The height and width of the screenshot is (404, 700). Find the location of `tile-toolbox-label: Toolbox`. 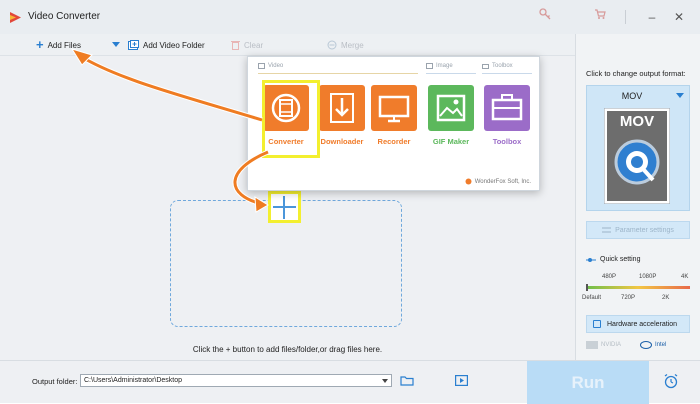

tile-toolbox-label: Toolbox is located at coordinates (507, 141).